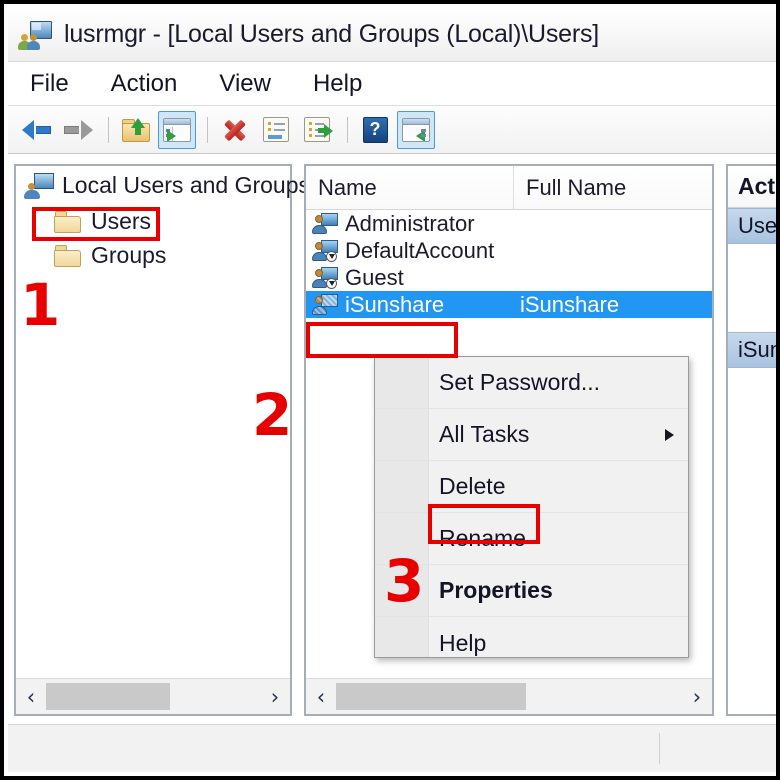  What do you see at coordinates (40, 305) in the screenshot?
I see `annotation-step-1: 1` at bounding box center [40, 305].